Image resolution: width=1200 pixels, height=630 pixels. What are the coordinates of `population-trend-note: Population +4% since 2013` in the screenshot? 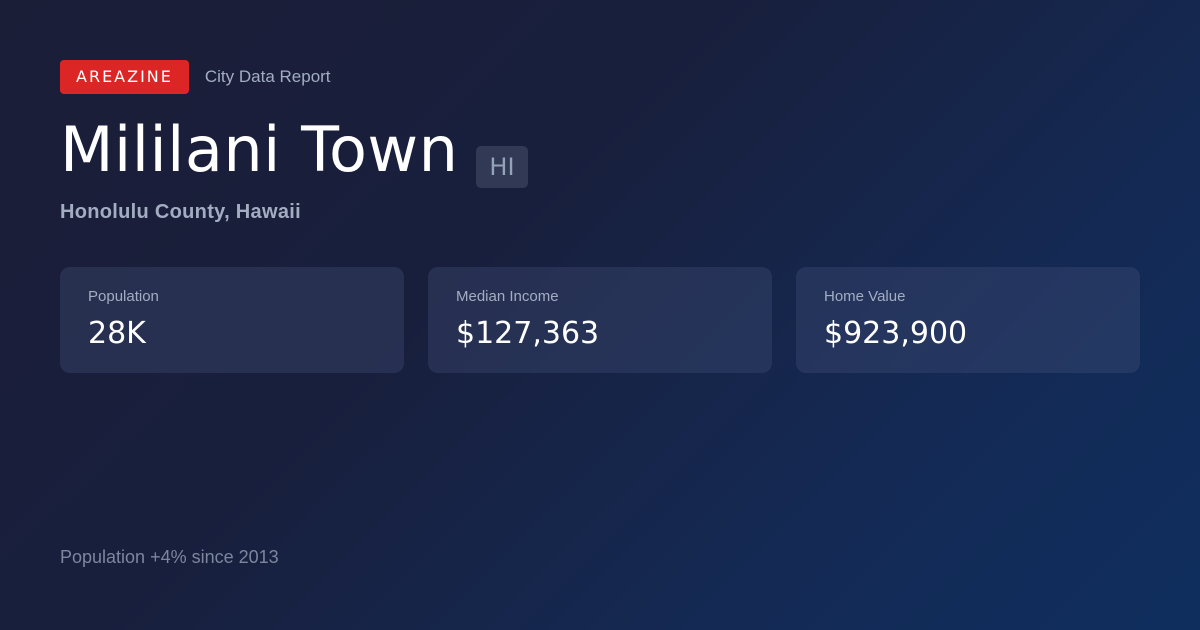 It's located at (169, 557).